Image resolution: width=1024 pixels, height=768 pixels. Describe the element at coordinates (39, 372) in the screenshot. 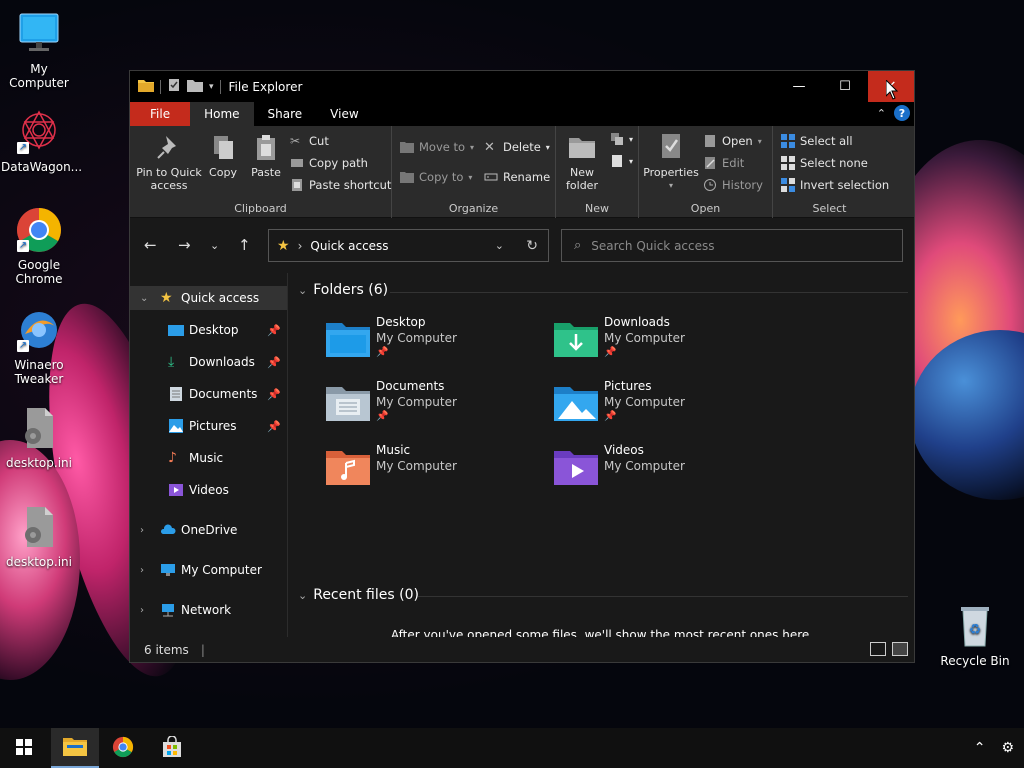

I see `desktop-icon-label: Winaero Tweaker` at that location.